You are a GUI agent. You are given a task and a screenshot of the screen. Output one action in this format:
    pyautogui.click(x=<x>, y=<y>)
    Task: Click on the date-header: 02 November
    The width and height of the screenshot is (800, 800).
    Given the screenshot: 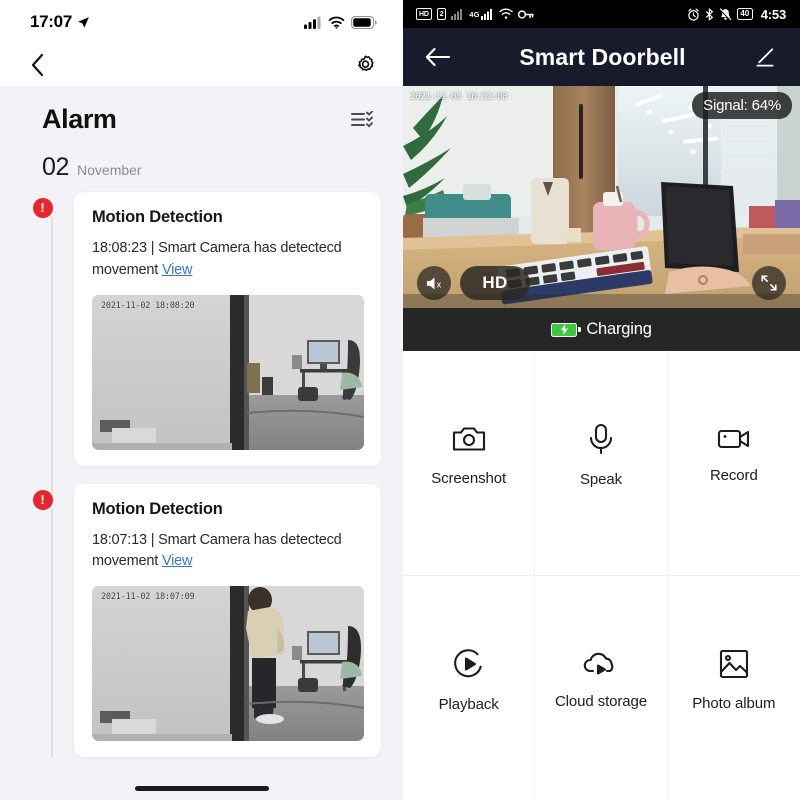 What is the action you would take?
    pyautogui.click(x=201, y=163)
    